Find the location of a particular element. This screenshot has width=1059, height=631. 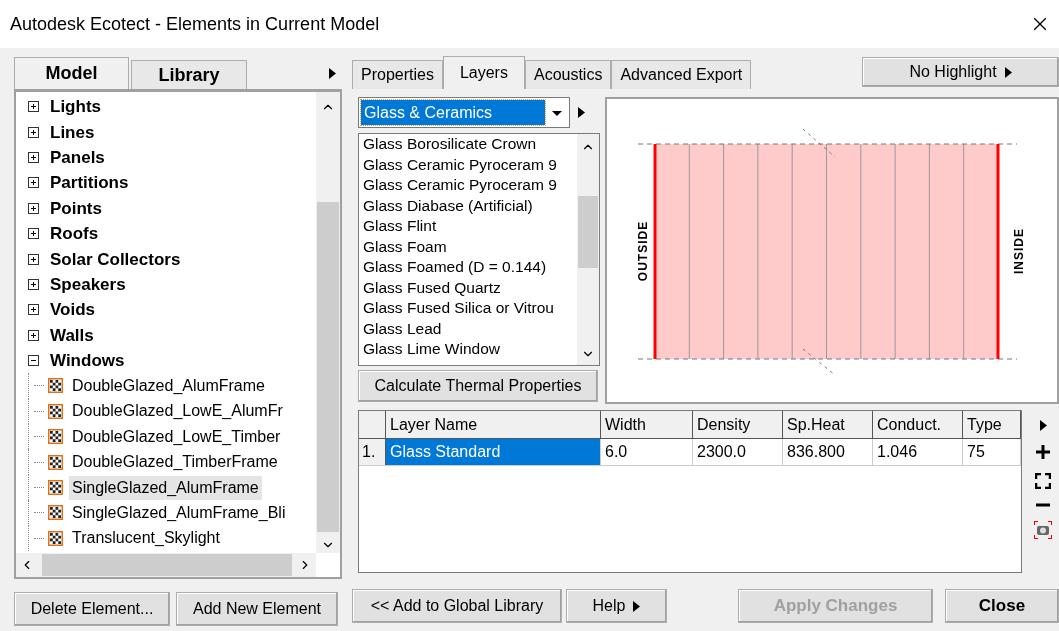

material-dropdown: Glass & Ceramics is located at coordinates (464, 112).